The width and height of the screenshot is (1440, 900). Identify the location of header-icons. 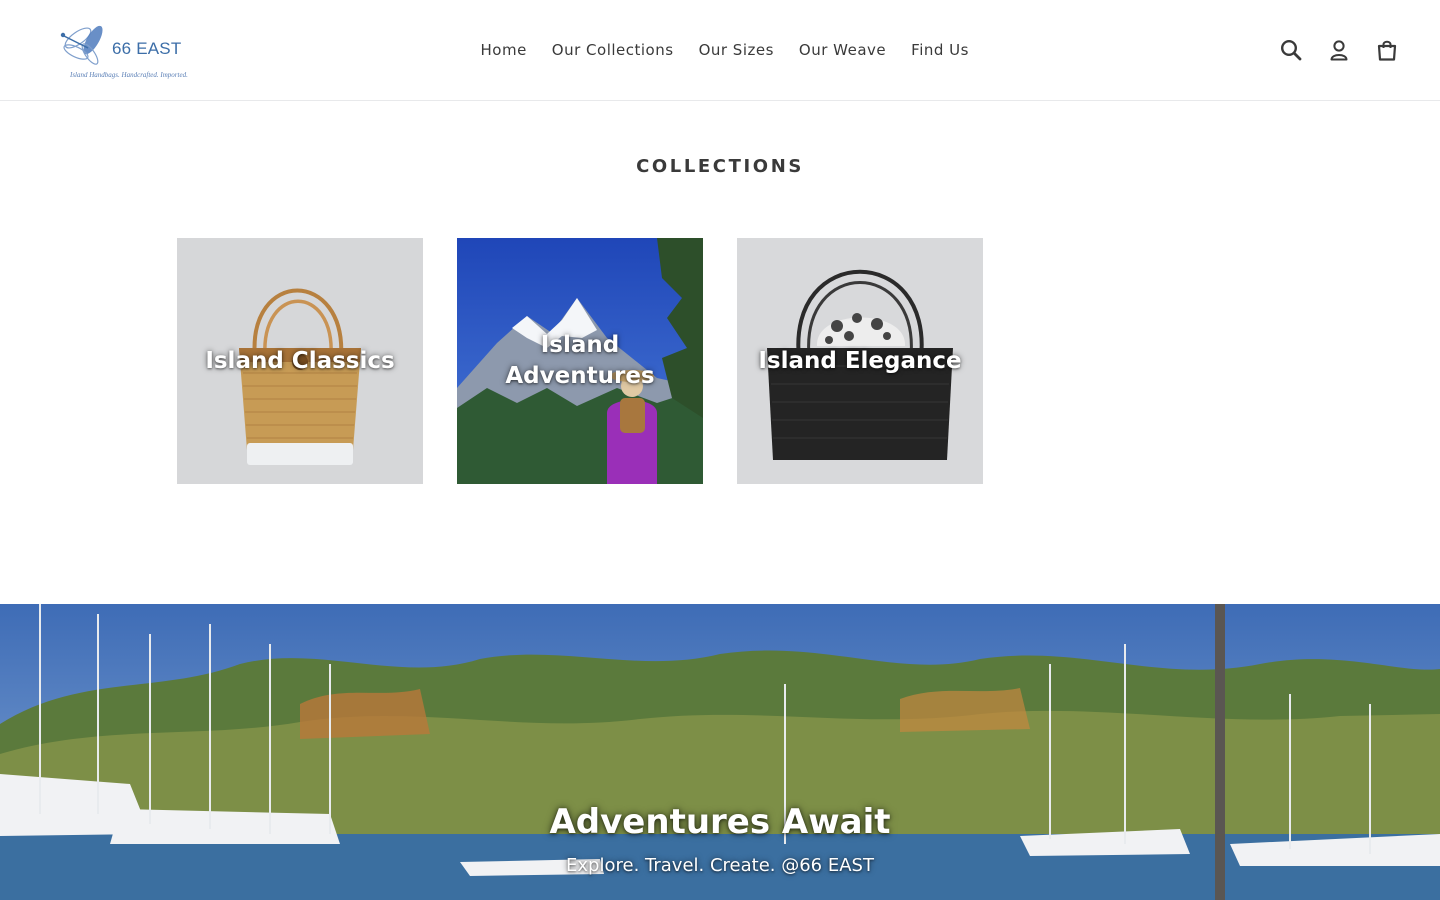
(1339, 50).